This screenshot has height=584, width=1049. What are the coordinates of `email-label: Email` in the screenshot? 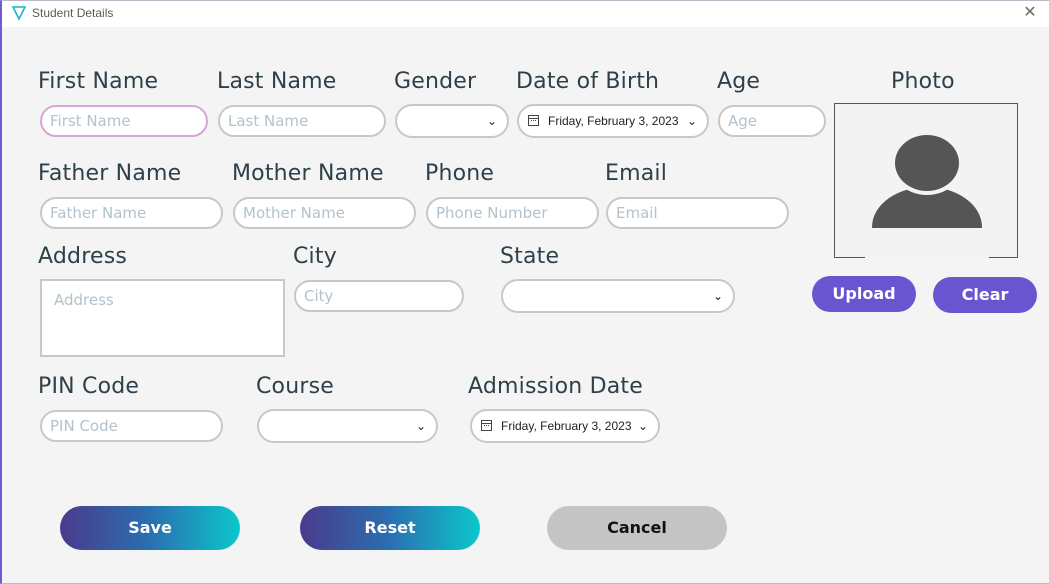 It's located at (636, 173).